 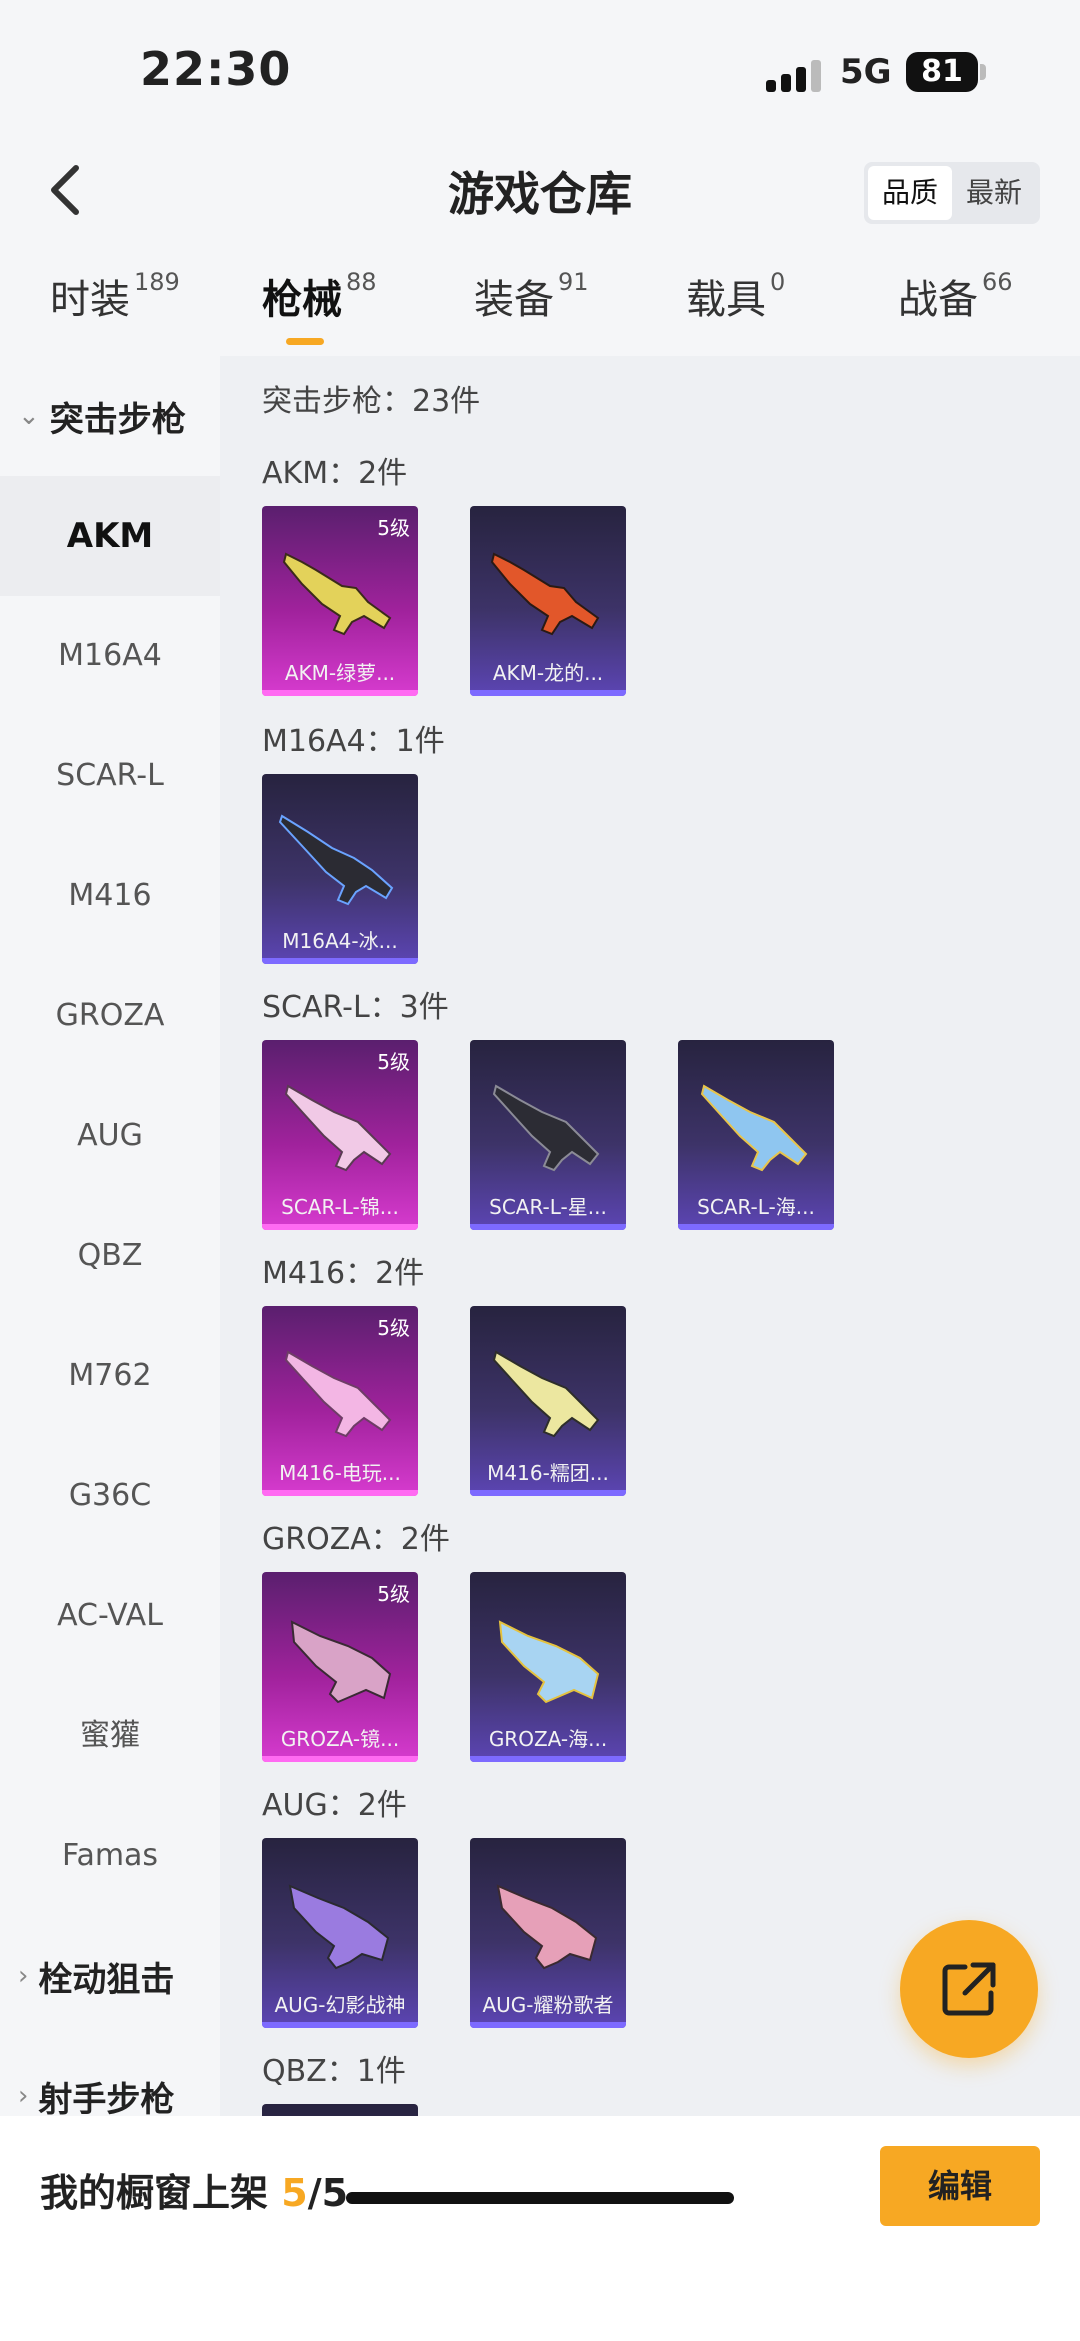 I want to click on sidebar-item-m16a4: M16A4, so click(x=110, y=656).